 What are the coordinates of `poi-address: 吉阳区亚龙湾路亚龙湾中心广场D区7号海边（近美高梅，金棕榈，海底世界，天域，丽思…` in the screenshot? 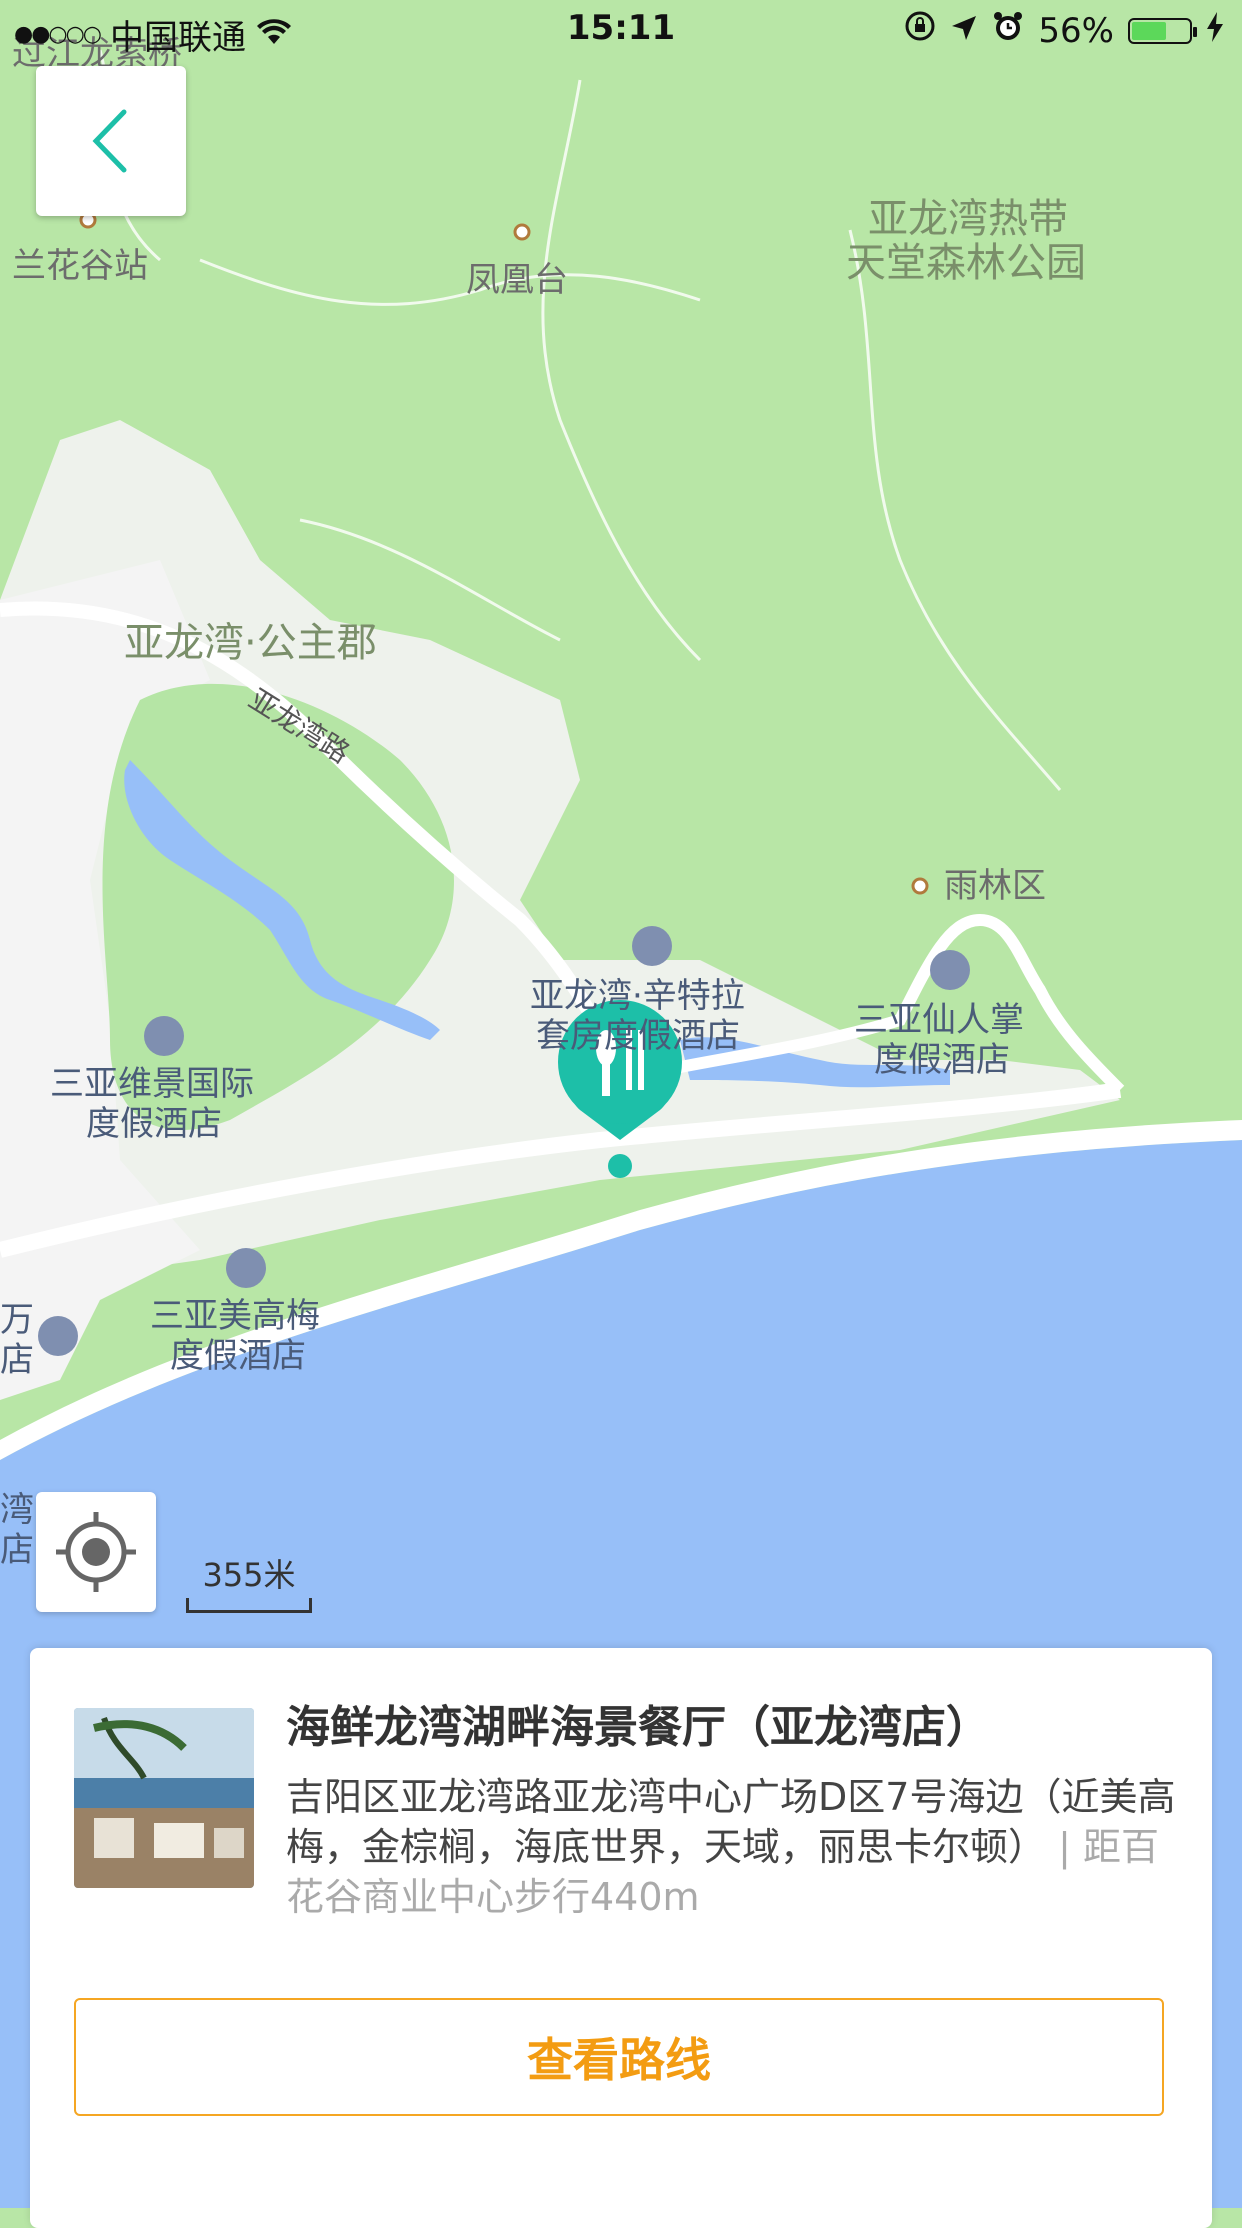 It's located at (736, 1847).